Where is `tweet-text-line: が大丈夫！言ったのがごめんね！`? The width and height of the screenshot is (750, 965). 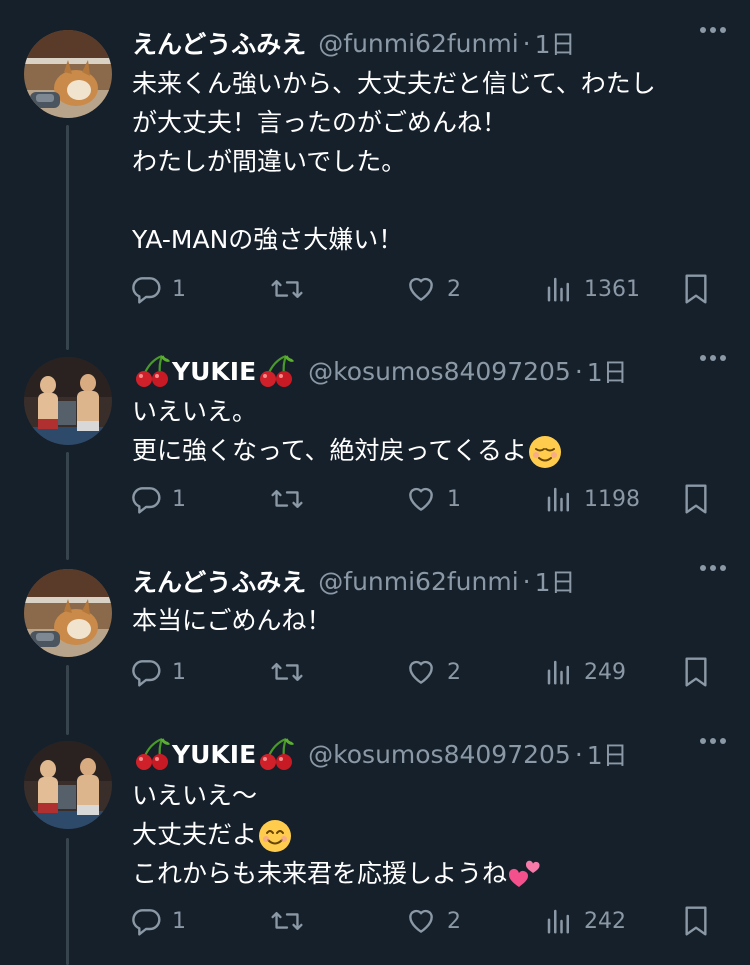
tweet-text-line: が大丈夫！言ったのがごめんね！ is located at coordinates (320, 122).